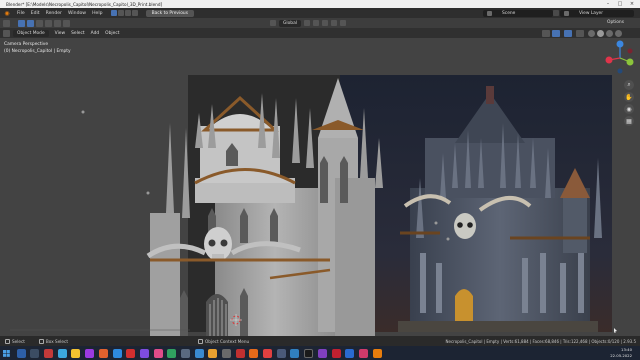  What do you see at coordinates (6, 23) in the screenshot?
I see `editor-type-icon` at bounding box center [6, 23].